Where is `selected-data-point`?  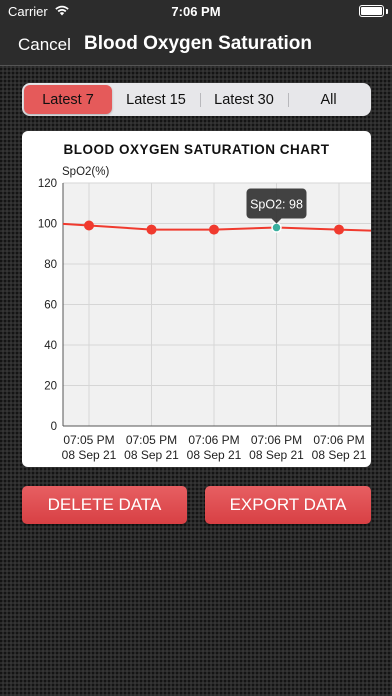 selected-data-point is located at coordinates (276, 227).